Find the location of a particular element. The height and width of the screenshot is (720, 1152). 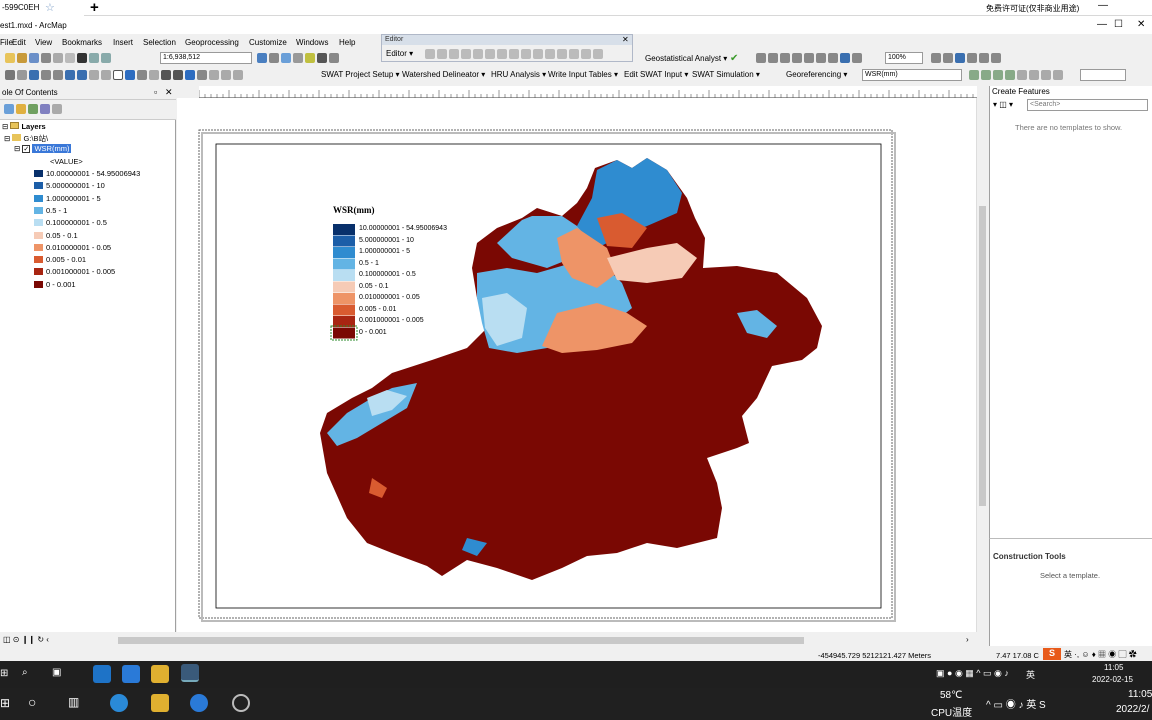

temperature: 58℃ is located at coordinates (951, 695).